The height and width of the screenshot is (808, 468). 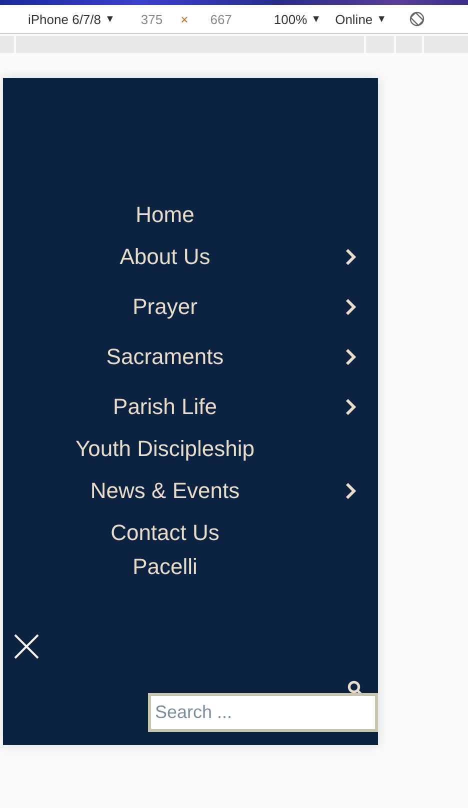 What do you see at coordinates (165, 407) in the screenshot?
I see `menu-link: Parish Life` at bounding box center [165, 407].